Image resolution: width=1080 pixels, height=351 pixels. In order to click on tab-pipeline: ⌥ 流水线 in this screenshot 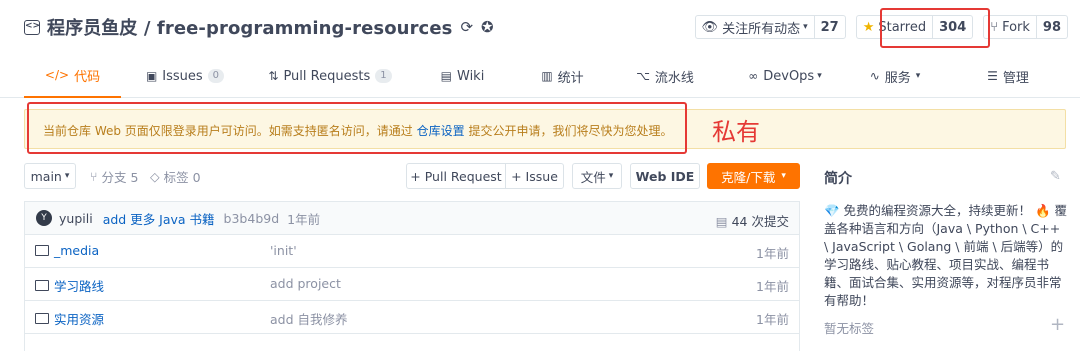, I will do `click(665, 76)`.